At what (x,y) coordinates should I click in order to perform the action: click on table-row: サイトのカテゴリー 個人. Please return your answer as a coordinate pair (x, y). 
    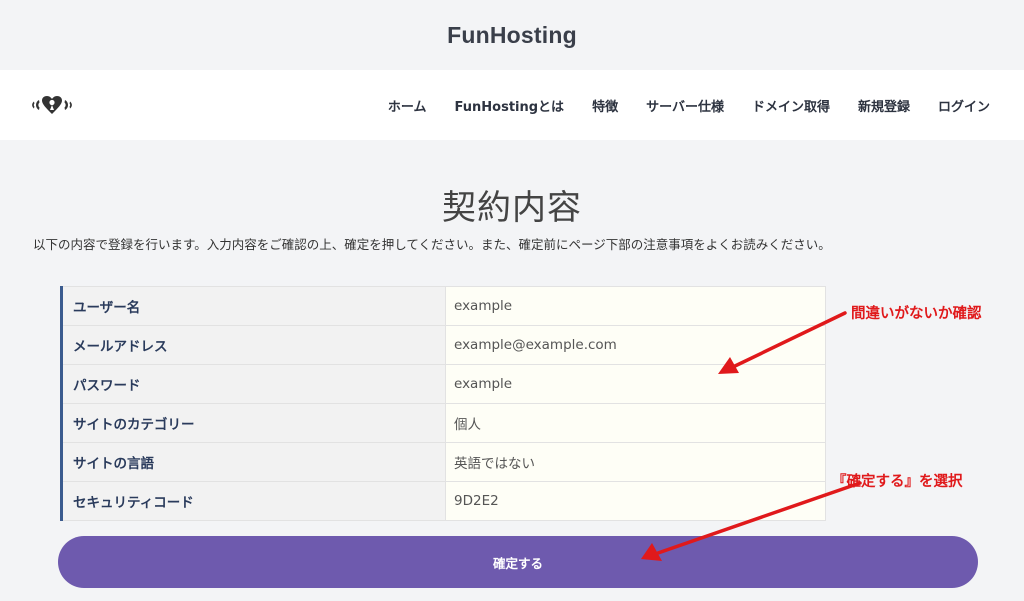
    Looking at the image, I should click on (443, 423).